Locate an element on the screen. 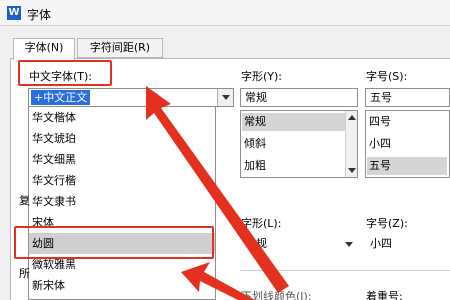 Image resolution: width=450 pixels, height=300 pixels. complex-script-label-partial: 复 is located at coordinates (24, 200).